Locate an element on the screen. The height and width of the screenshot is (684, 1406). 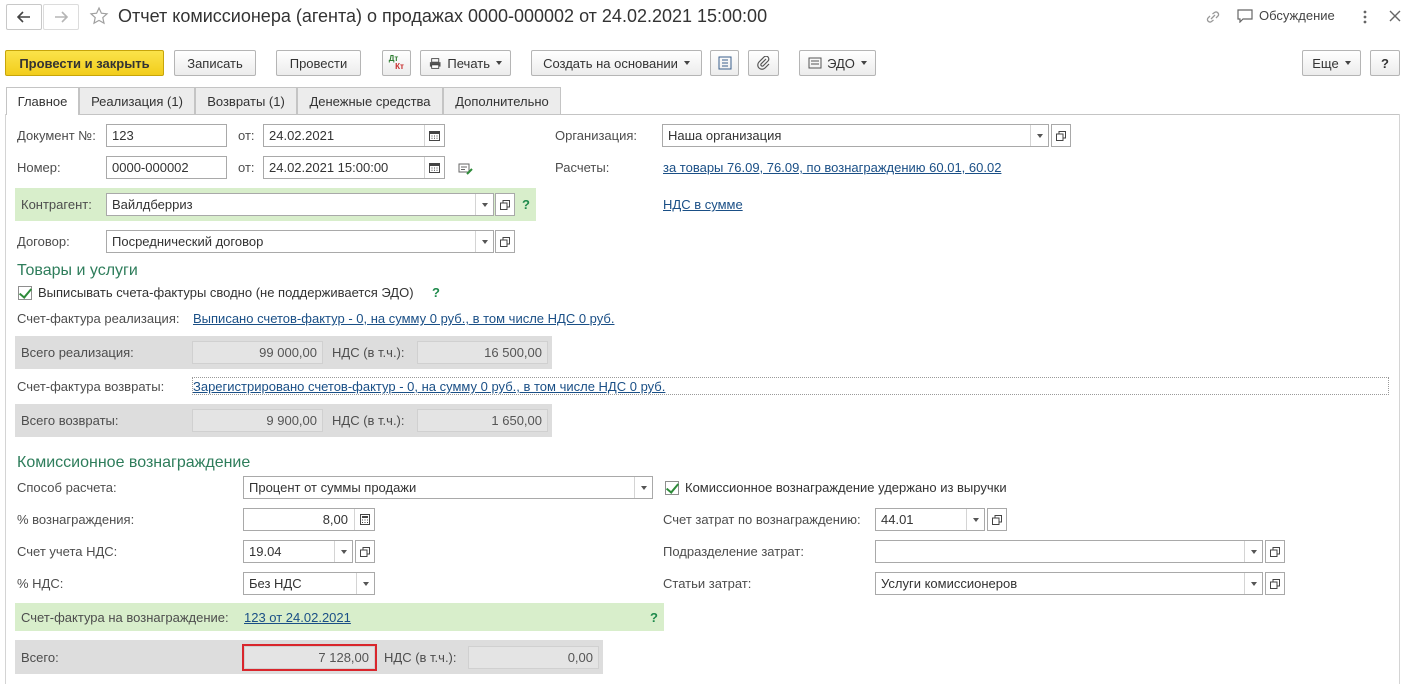
doc-date-value: 24.02.2021 is located at coordinates (302, 135).